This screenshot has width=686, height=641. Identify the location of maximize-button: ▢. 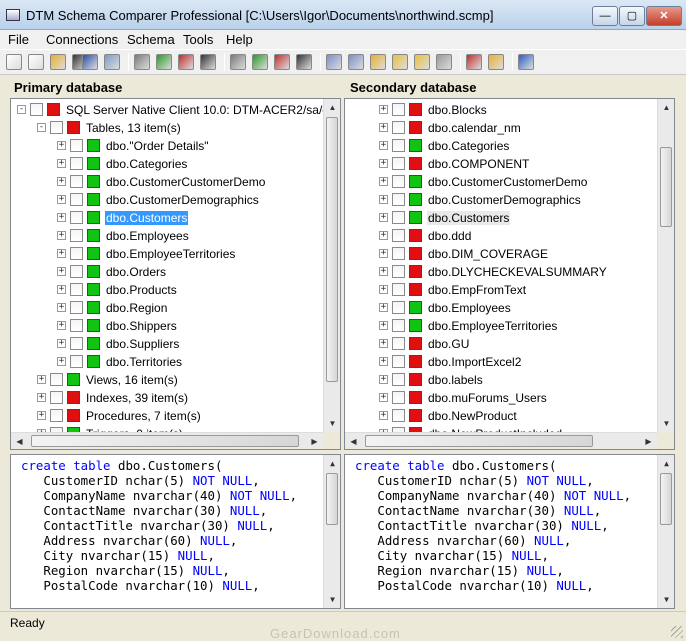
(632, 16).